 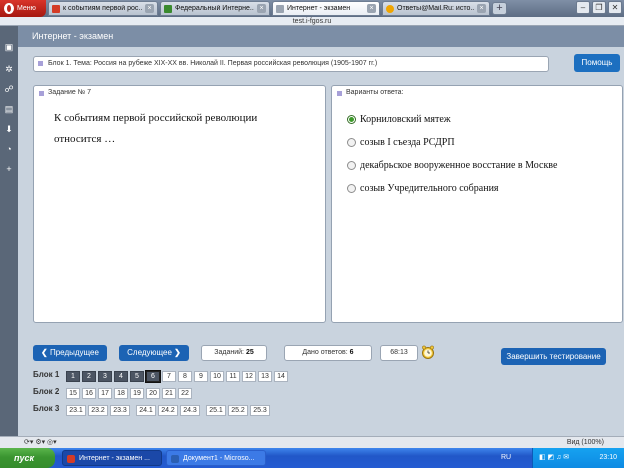 I want to click on task-cell: 12, so click(x=249, y=376).